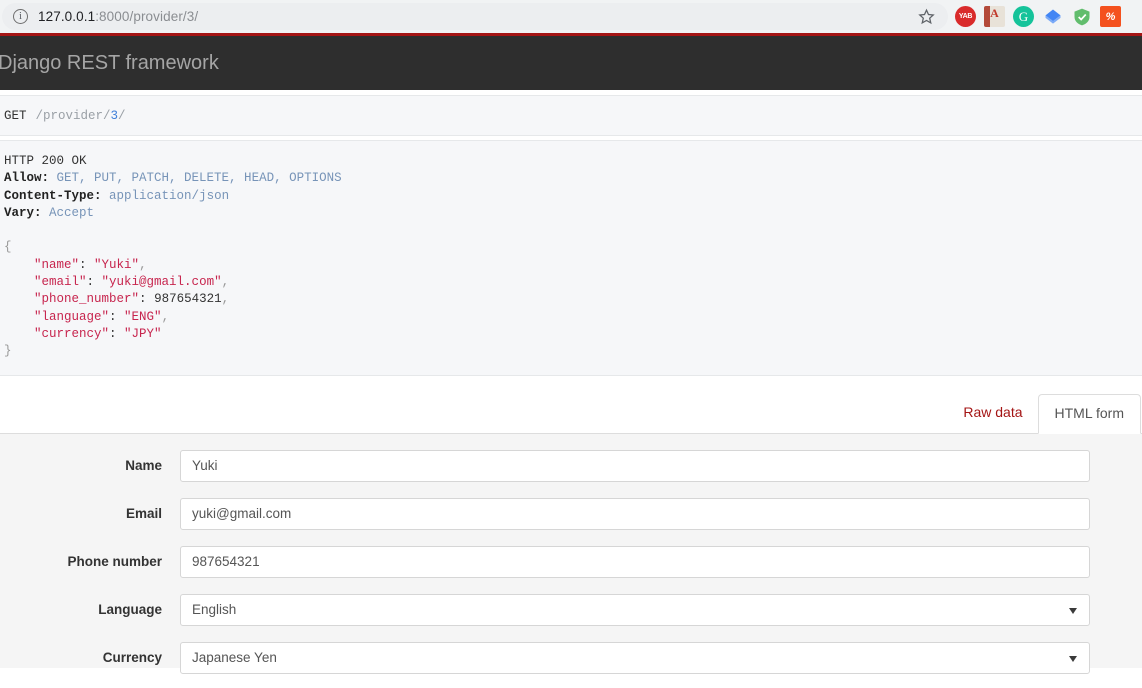  What do you see at coordinates (132, 658) in the screenshot?
I see `label-currency: Currency` at bounding box center [132, 658].